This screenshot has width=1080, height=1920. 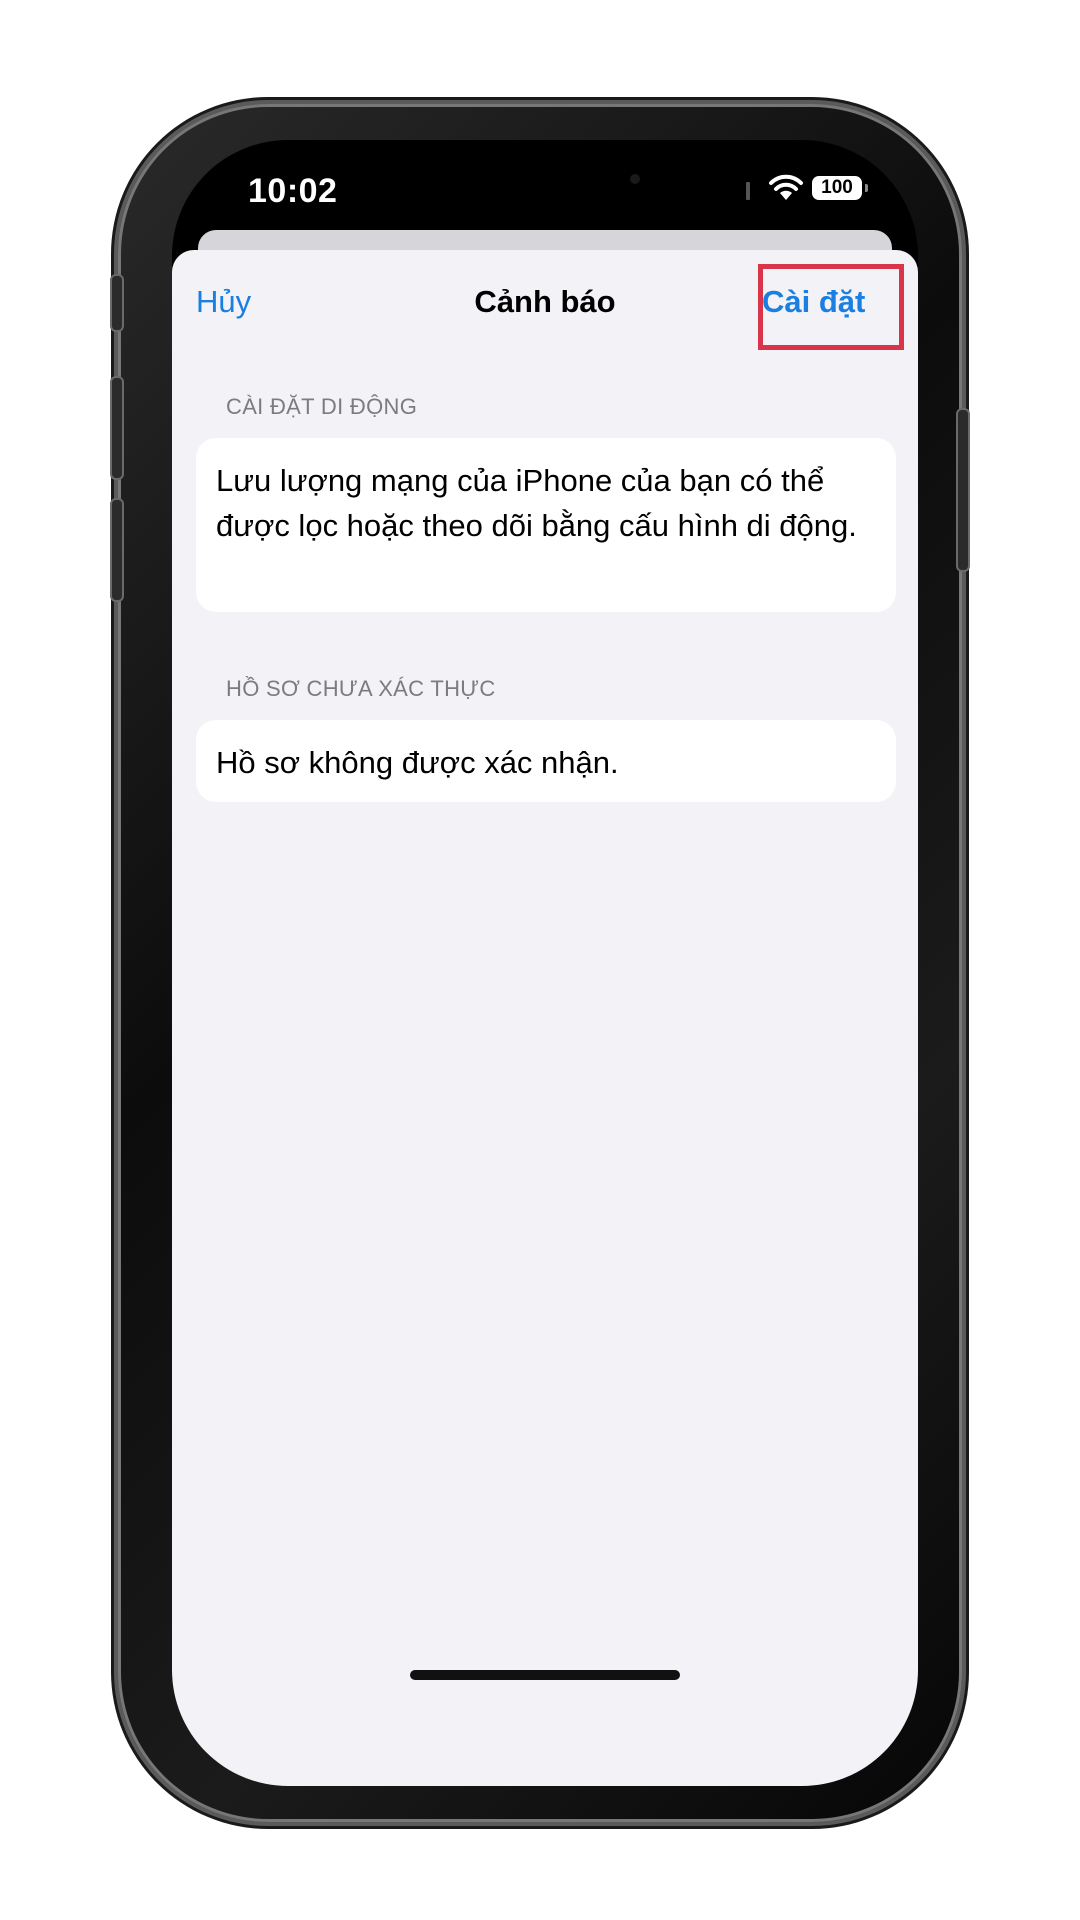 What do you see at coordinates (546, 761) in the screenshot?
I see `unverified-profile-card: Hồ sơ không được xác nhận.` at bounding box center [546, 761].